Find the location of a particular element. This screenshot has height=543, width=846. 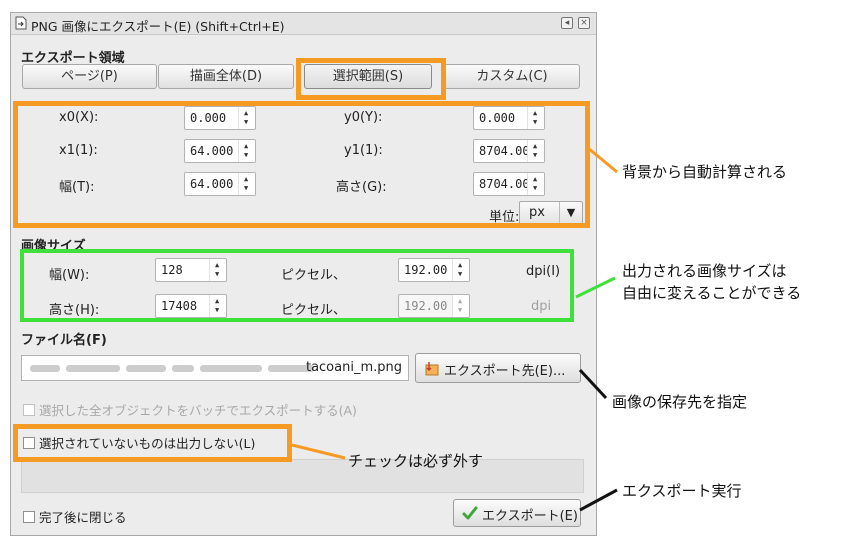

annotation-run-export: エクスポート実行 is located at coordinates (682, 491).